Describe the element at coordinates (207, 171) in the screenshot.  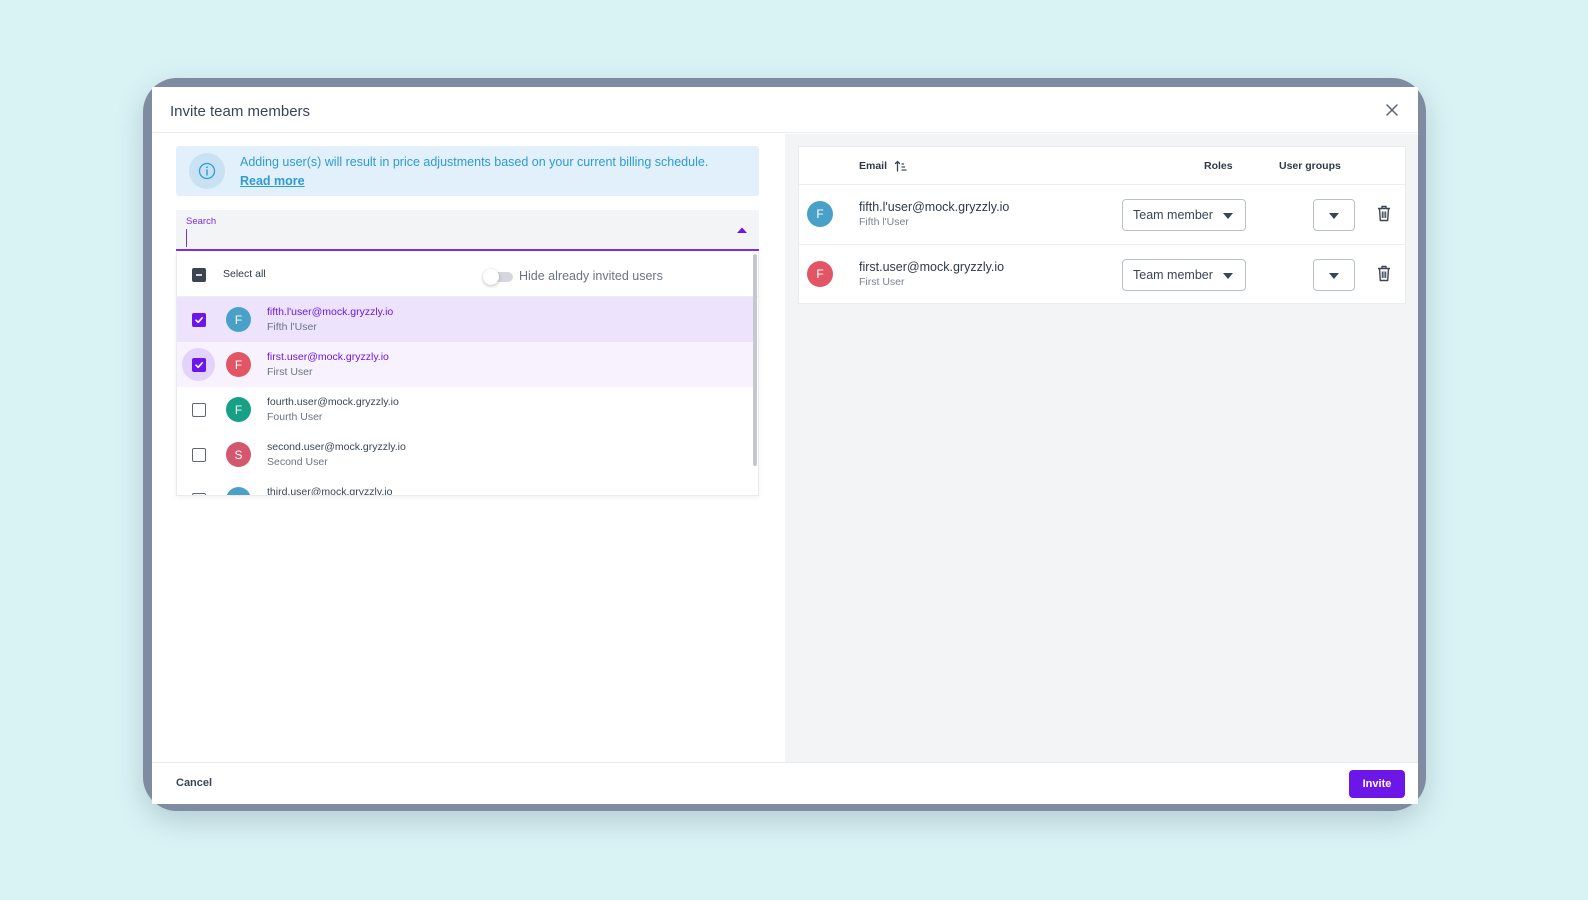
I see `info-icon` at that location.